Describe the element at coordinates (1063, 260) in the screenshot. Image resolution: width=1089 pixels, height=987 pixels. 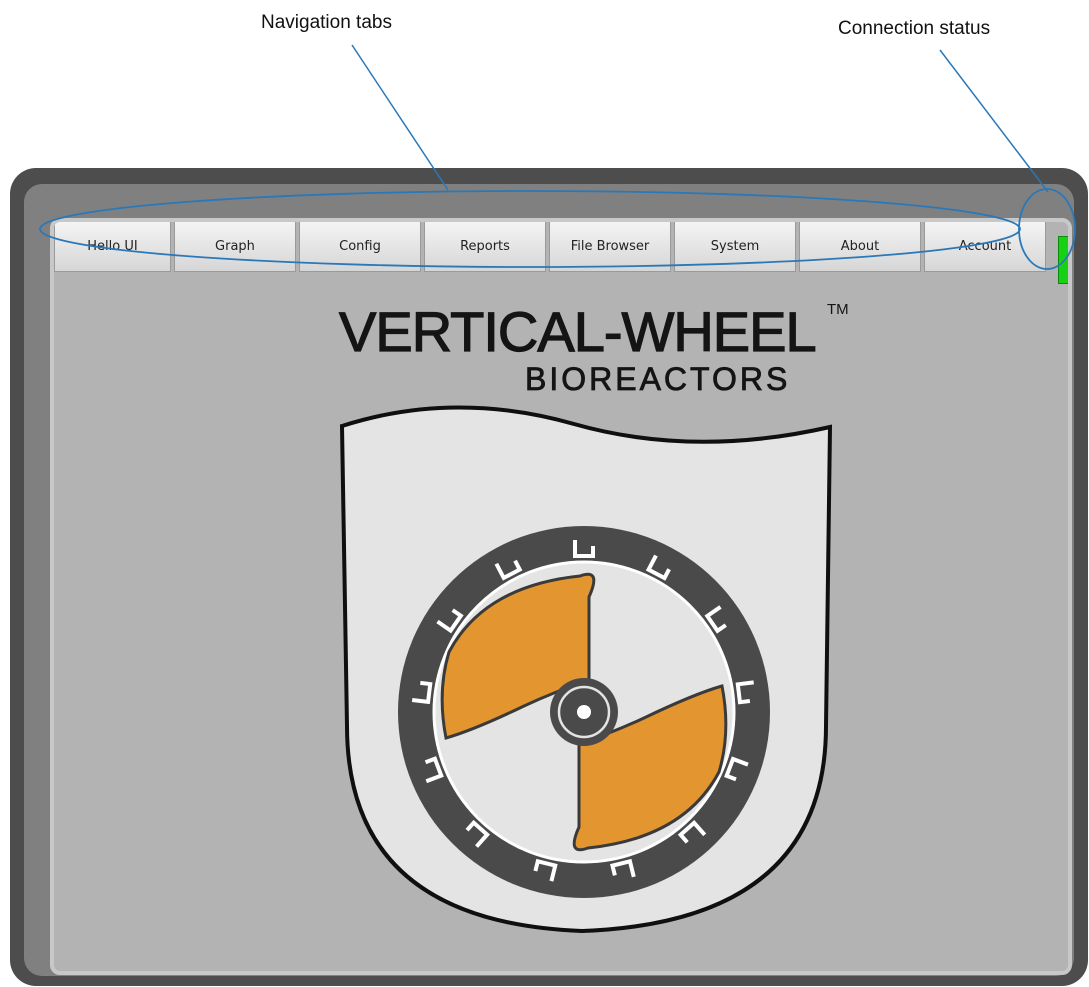
I see `connection-status-indicator` at that location.